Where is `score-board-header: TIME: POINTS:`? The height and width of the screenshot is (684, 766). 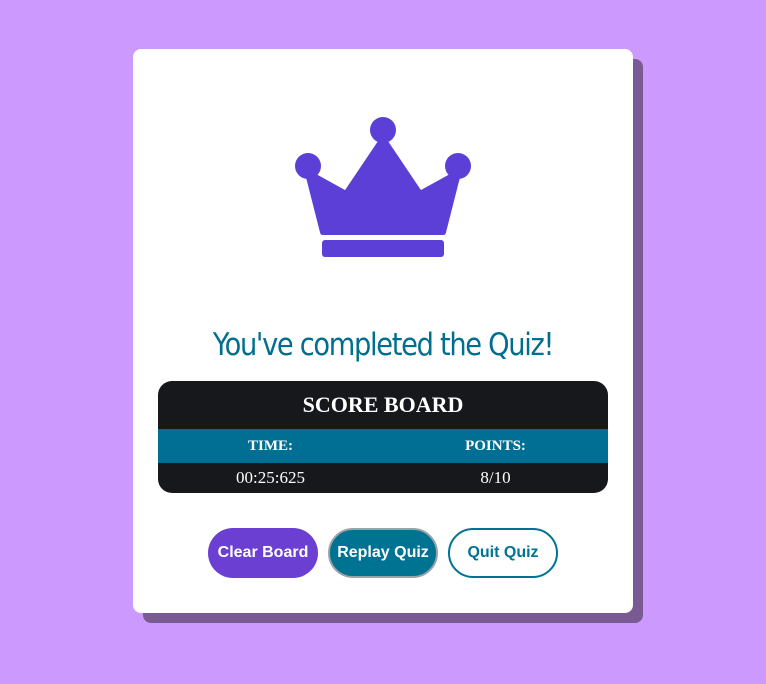 score-board-header: TIME: POINTS: is located at coordinates (383, 446).